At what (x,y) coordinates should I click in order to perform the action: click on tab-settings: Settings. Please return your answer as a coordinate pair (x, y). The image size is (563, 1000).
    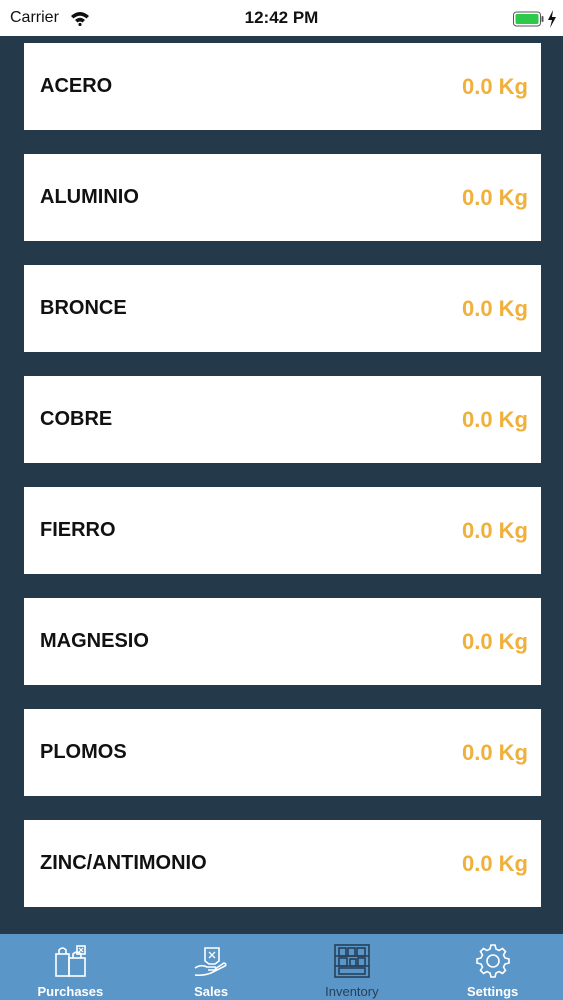
    Looking at the image, I should click on (492, 967).